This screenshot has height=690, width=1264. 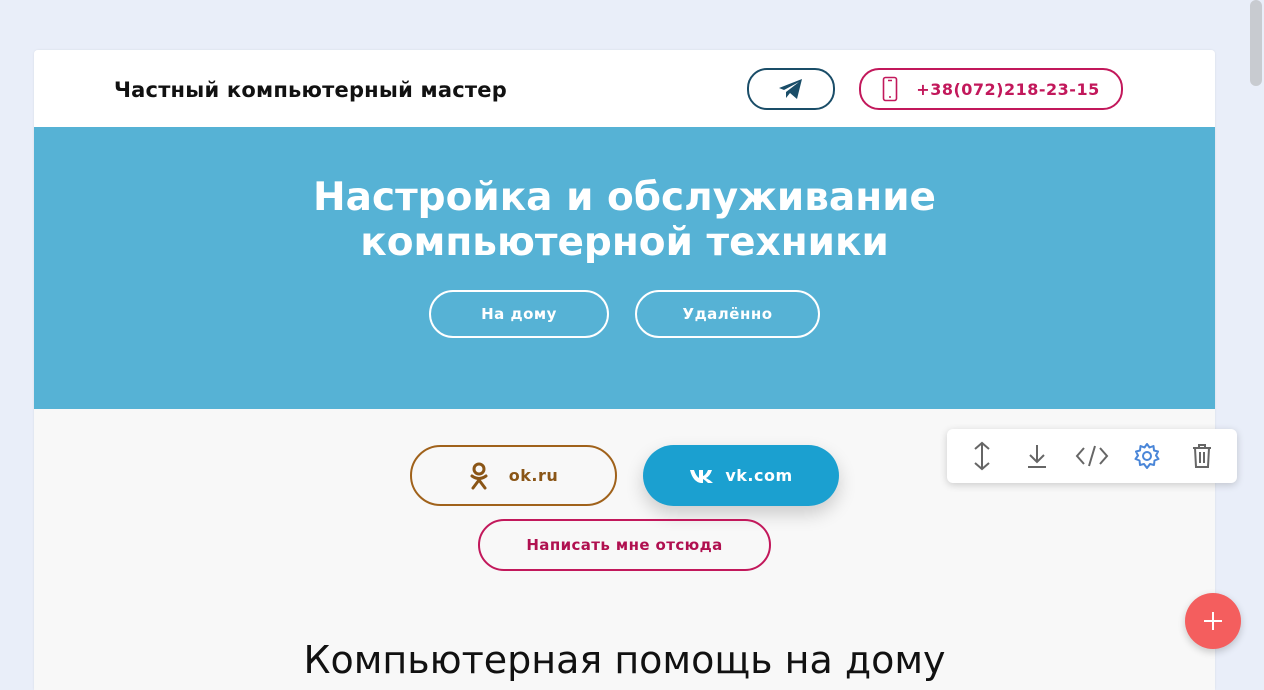 I want to click on download-block-button, so click(x=1037, y=456).